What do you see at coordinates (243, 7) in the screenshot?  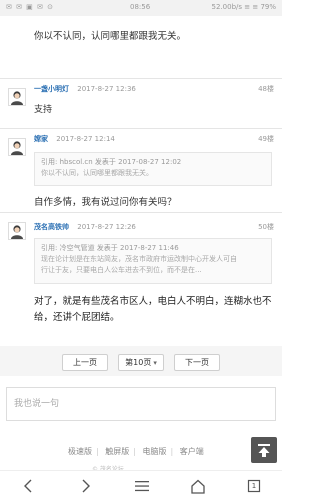 I see `system-indicators: 52.00b/s ≡ ≡ 79%` at bounding box center [243, 7].